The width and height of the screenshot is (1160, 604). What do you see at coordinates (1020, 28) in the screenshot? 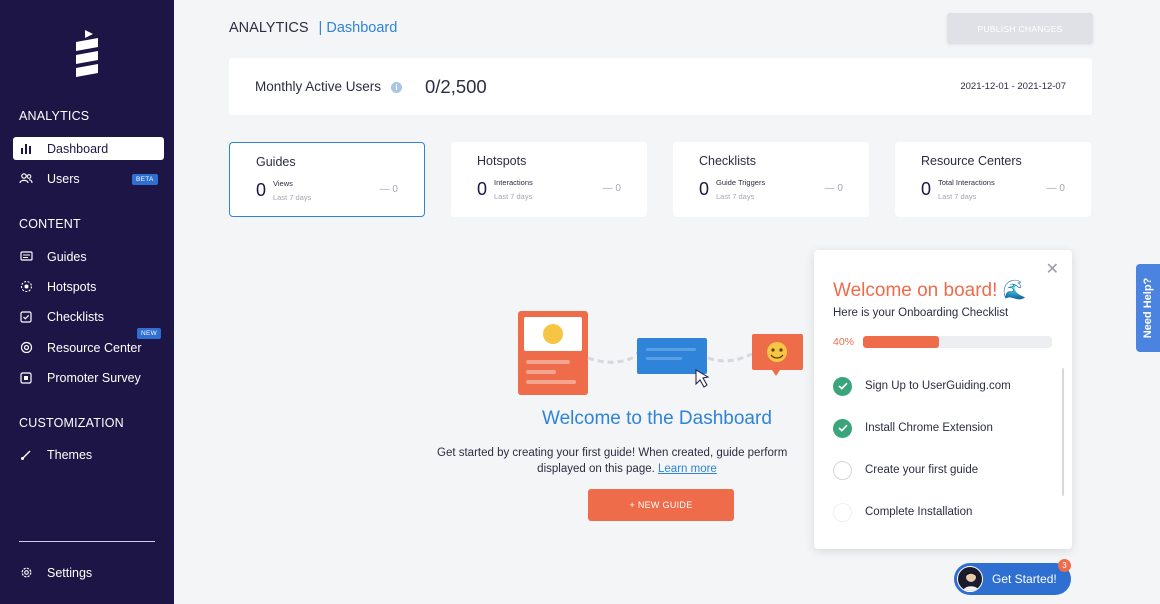
I see `publish-changes-button: PUBLISH CHANGES` at bounding box center [1020, 28].